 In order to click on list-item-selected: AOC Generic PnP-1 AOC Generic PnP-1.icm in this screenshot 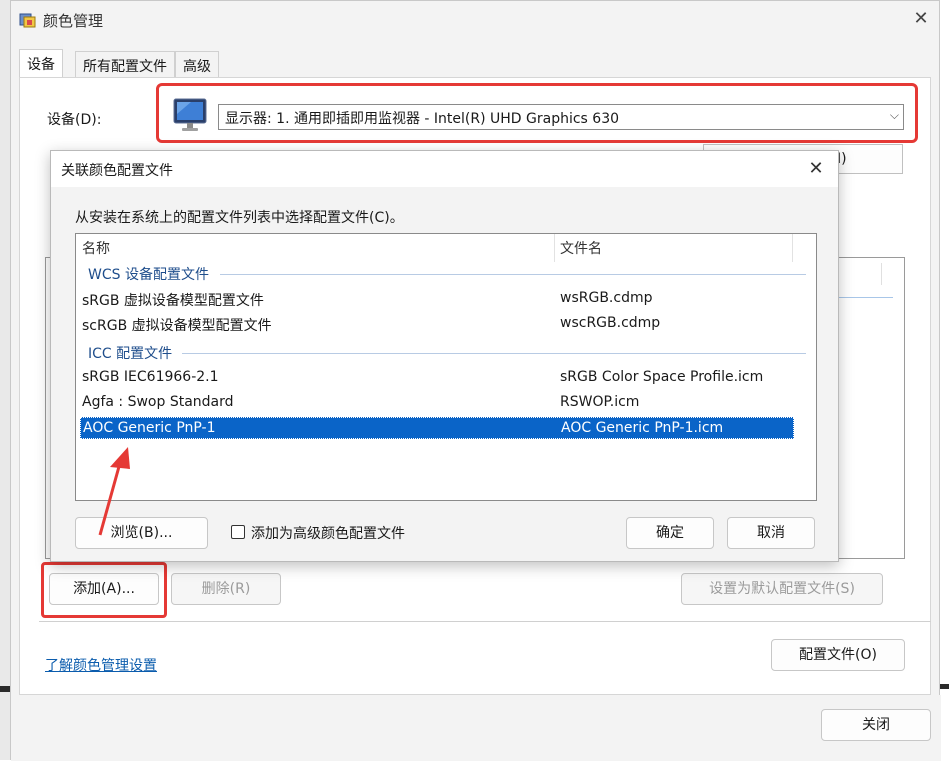, I will do `click(437, 428)`.